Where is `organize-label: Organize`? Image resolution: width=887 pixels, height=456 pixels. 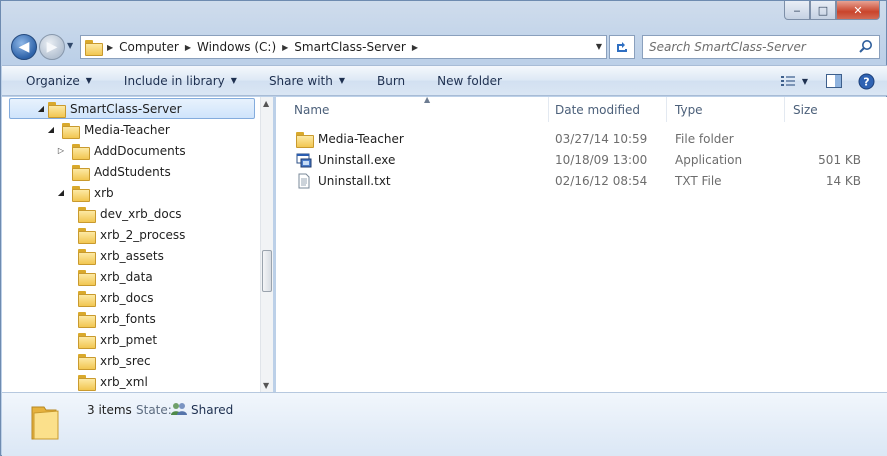
organize-label: Organize is located at coordinates (53, 80).